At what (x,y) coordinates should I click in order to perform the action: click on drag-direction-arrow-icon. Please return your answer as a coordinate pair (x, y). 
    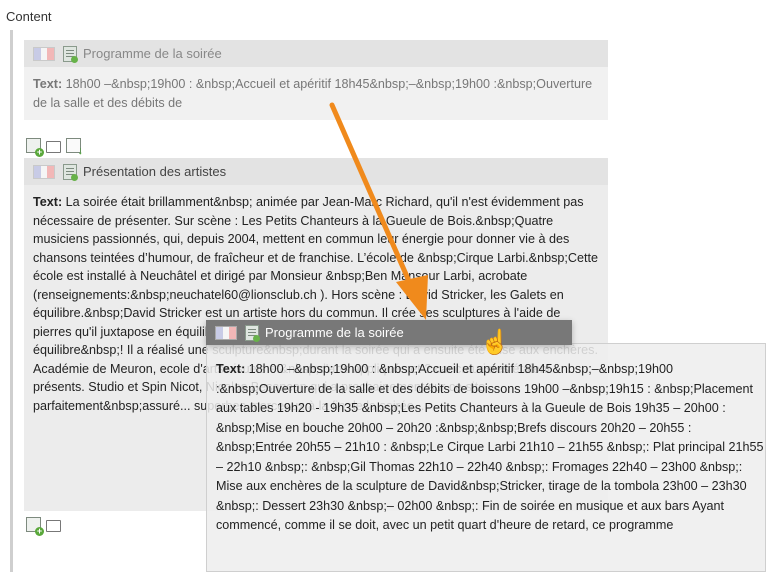
    Looking at the image, I should click on (378, 211).